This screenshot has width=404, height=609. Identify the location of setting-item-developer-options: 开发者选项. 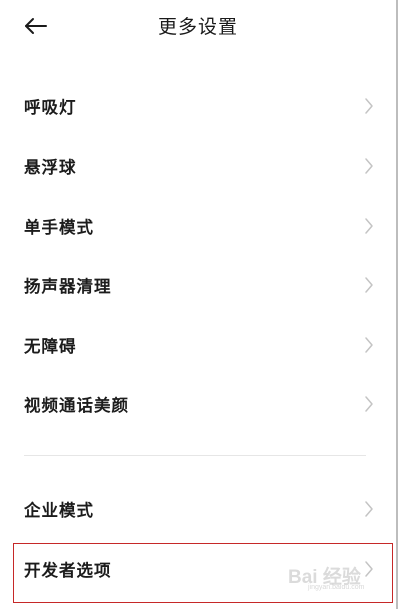
(199, 569).